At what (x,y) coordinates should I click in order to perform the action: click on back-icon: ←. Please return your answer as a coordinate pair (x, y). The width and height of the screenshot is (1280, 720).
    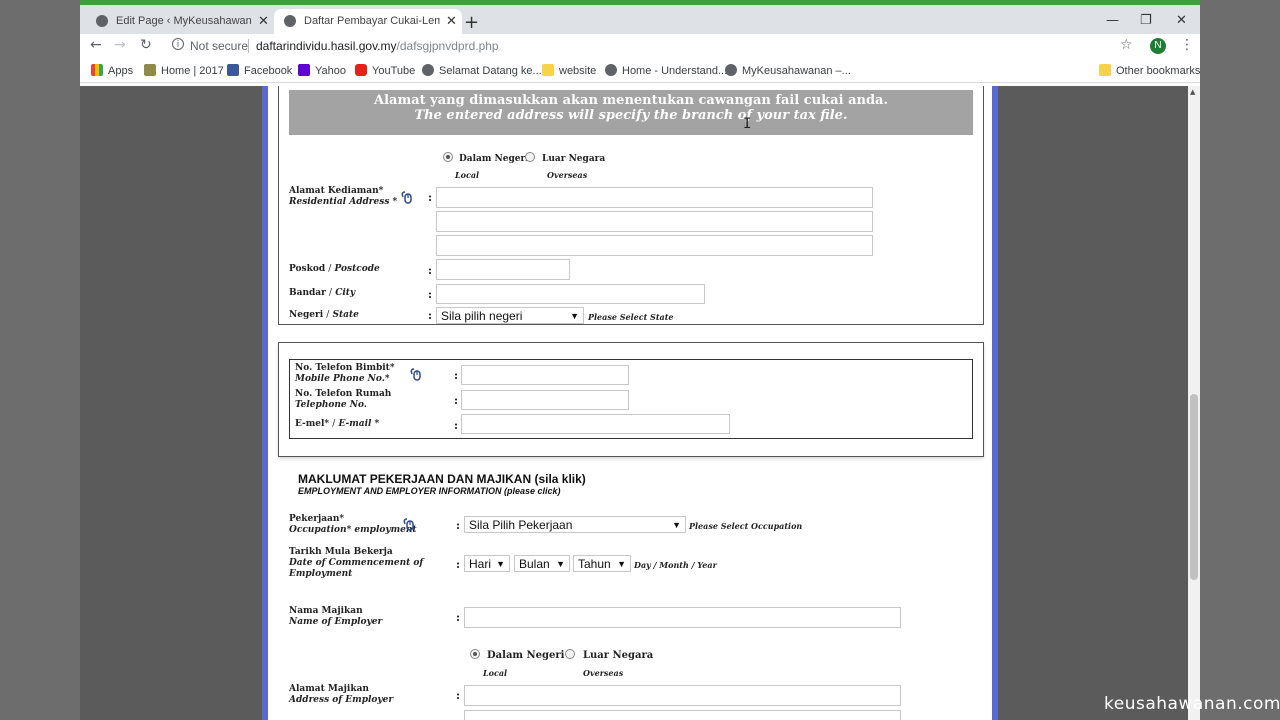
    Looking at the image, I should click on (96, 45).